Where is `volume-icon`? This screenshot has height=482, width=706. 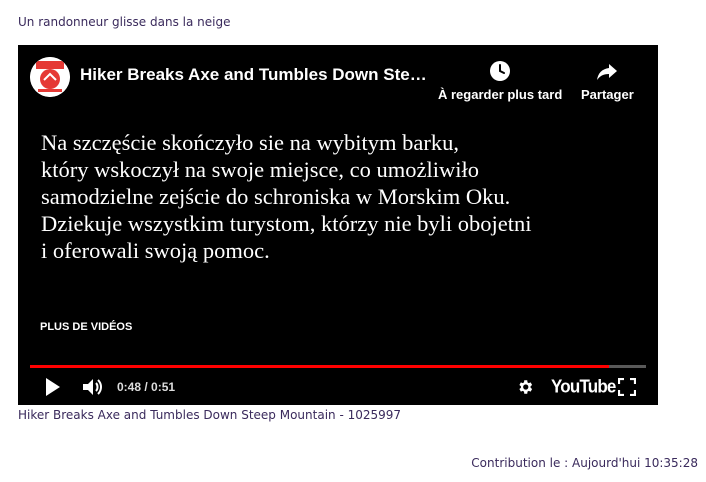
volume-icon is located at coordinates (92, 387).